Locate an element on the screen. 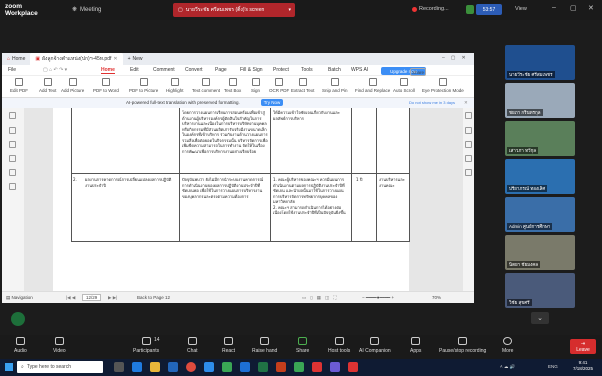 This screenshot has height=376, width=602. participant-tile: ชยภา กรินทรกุล is located at coordinates (540, 100).